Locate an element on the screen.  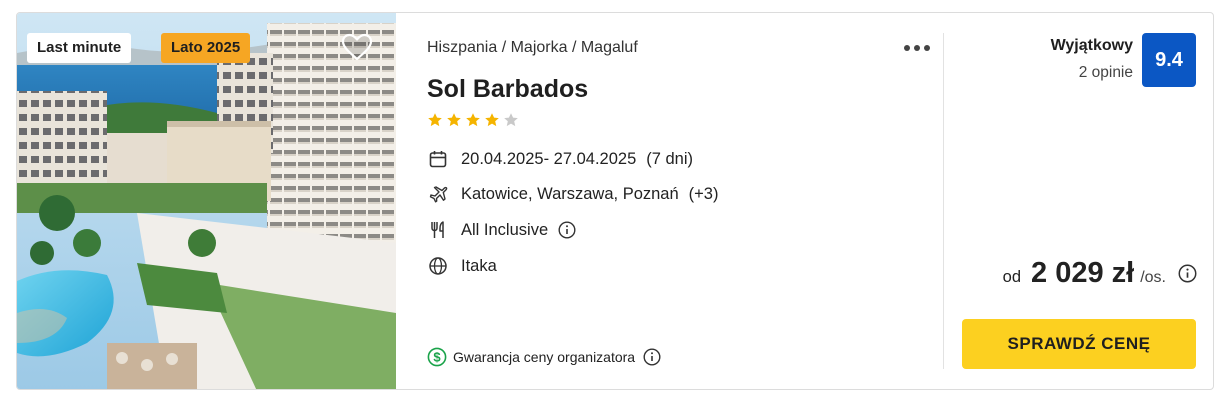
globe-icon is located at coordinates (438, 266).